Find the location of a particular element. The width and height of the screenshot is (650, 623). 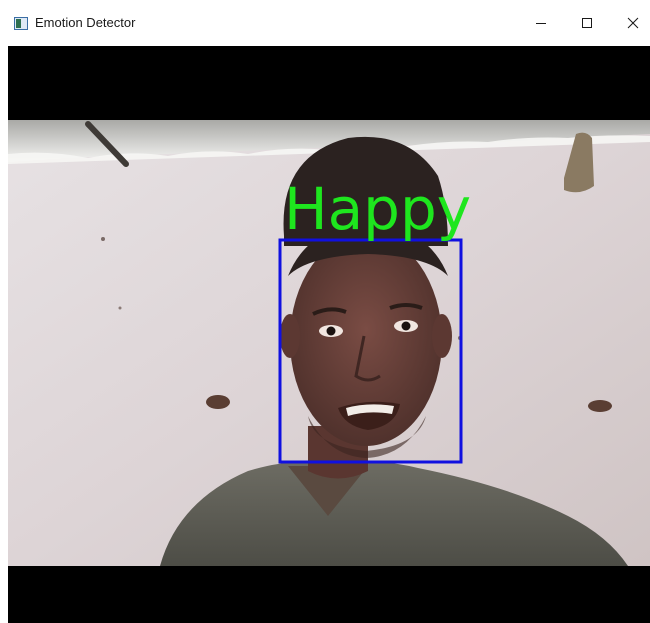

maximize-icon is located at coordinates (587, 23).